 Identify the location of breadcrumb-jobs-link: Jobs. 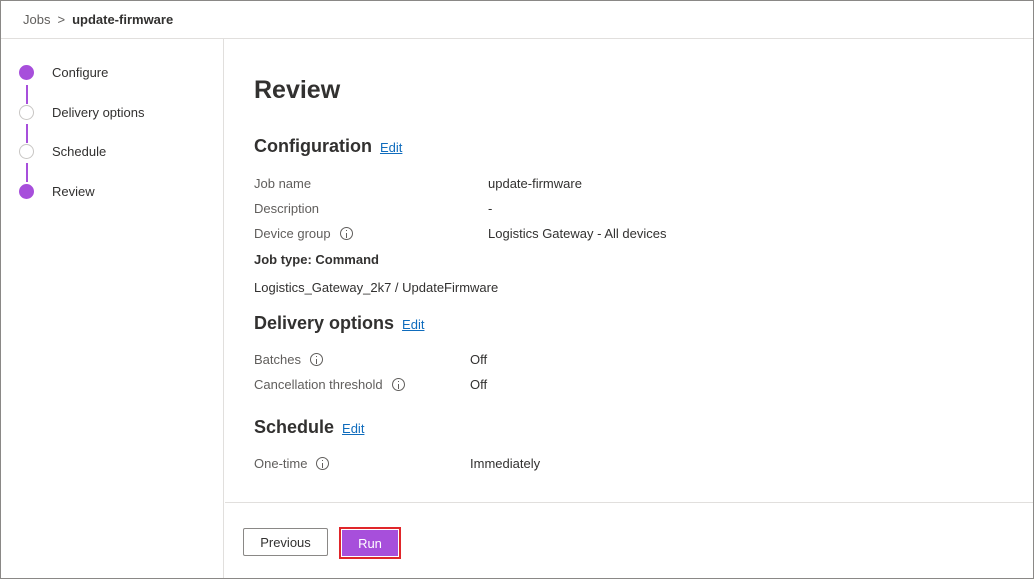
(36, 19).